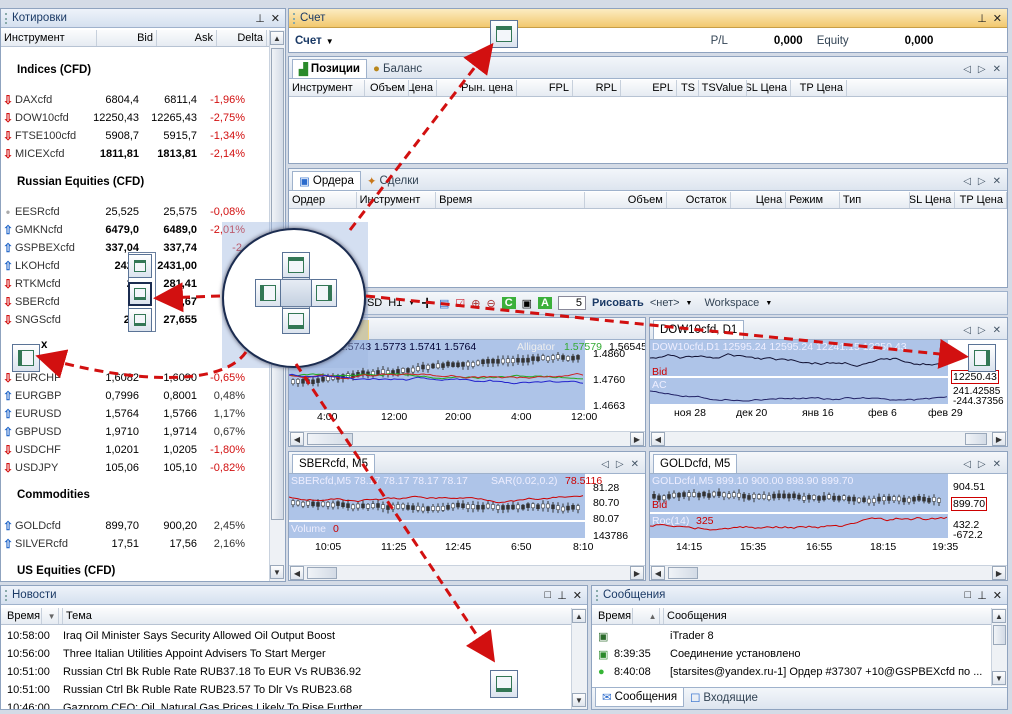 The image size is (1012, 714). I want to click on arrow-top, so click(421, 136).